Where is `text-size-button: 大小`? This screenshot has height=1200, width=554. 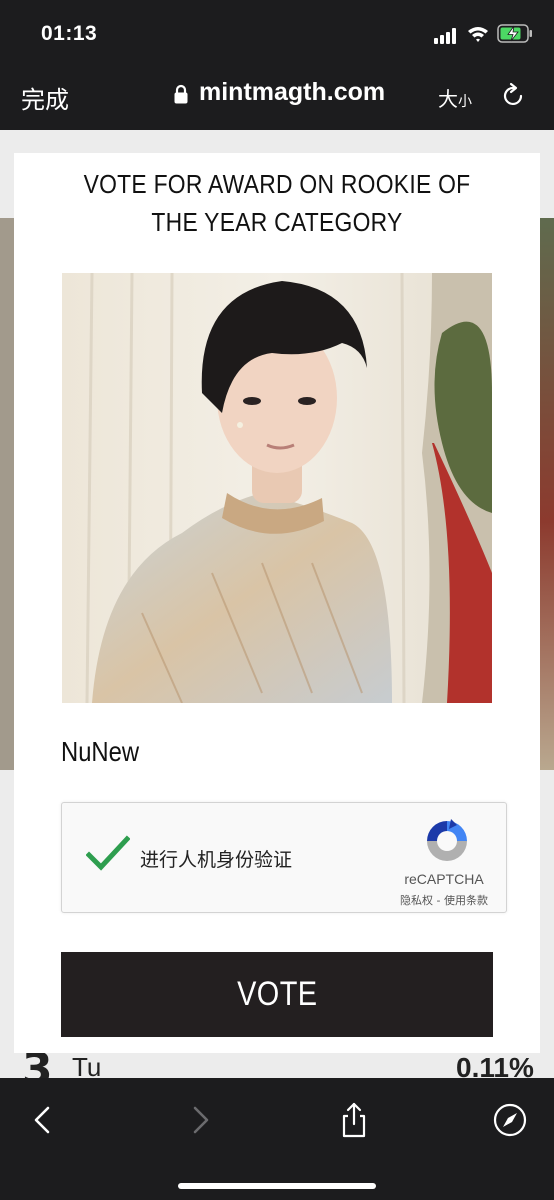 text-size-button: 大小 is located at coordinates (455, 97).